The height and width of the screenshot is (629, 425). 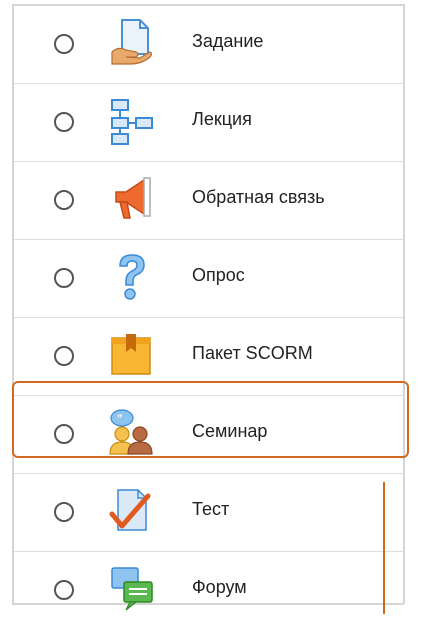 I want to click on workshop-icon: ”, so click(x=131, y=433).